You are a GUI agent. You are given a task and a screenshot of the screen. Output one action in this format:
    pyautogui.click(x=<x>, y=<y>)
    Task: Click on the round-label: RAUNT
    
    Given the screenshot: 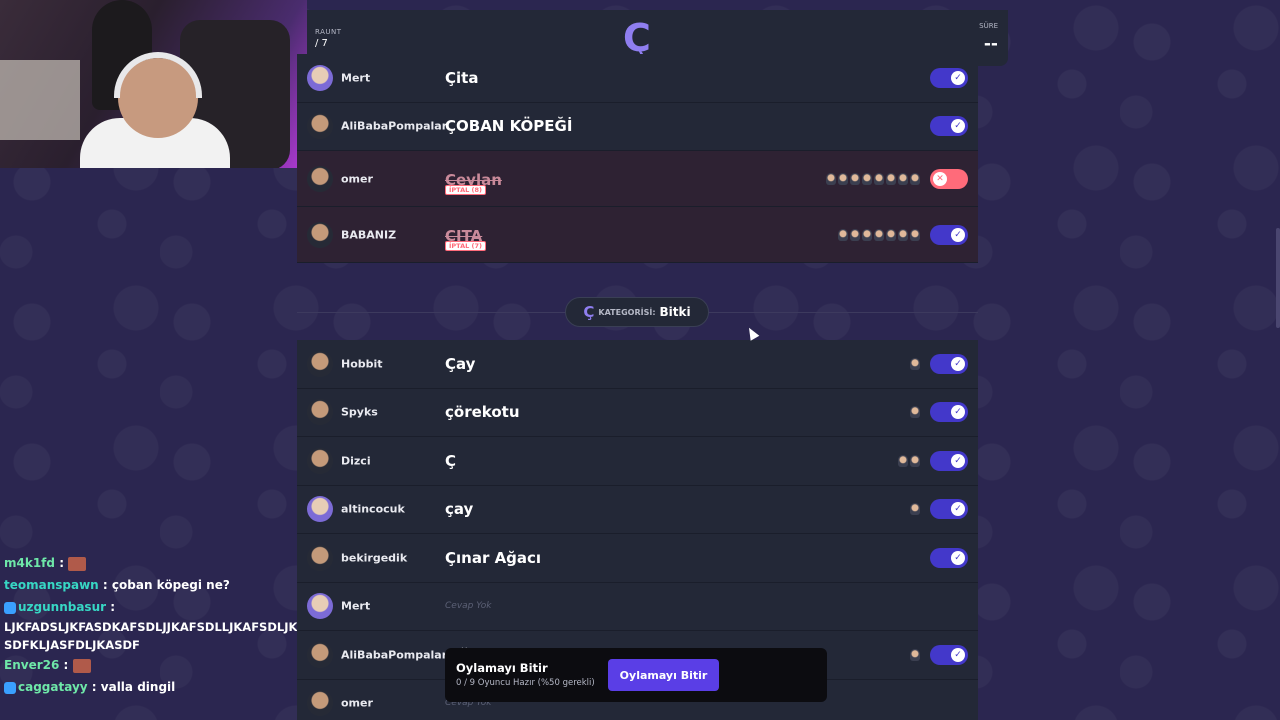 What is the action you would take?
    pyautogui.click(x=328, y=32)
    